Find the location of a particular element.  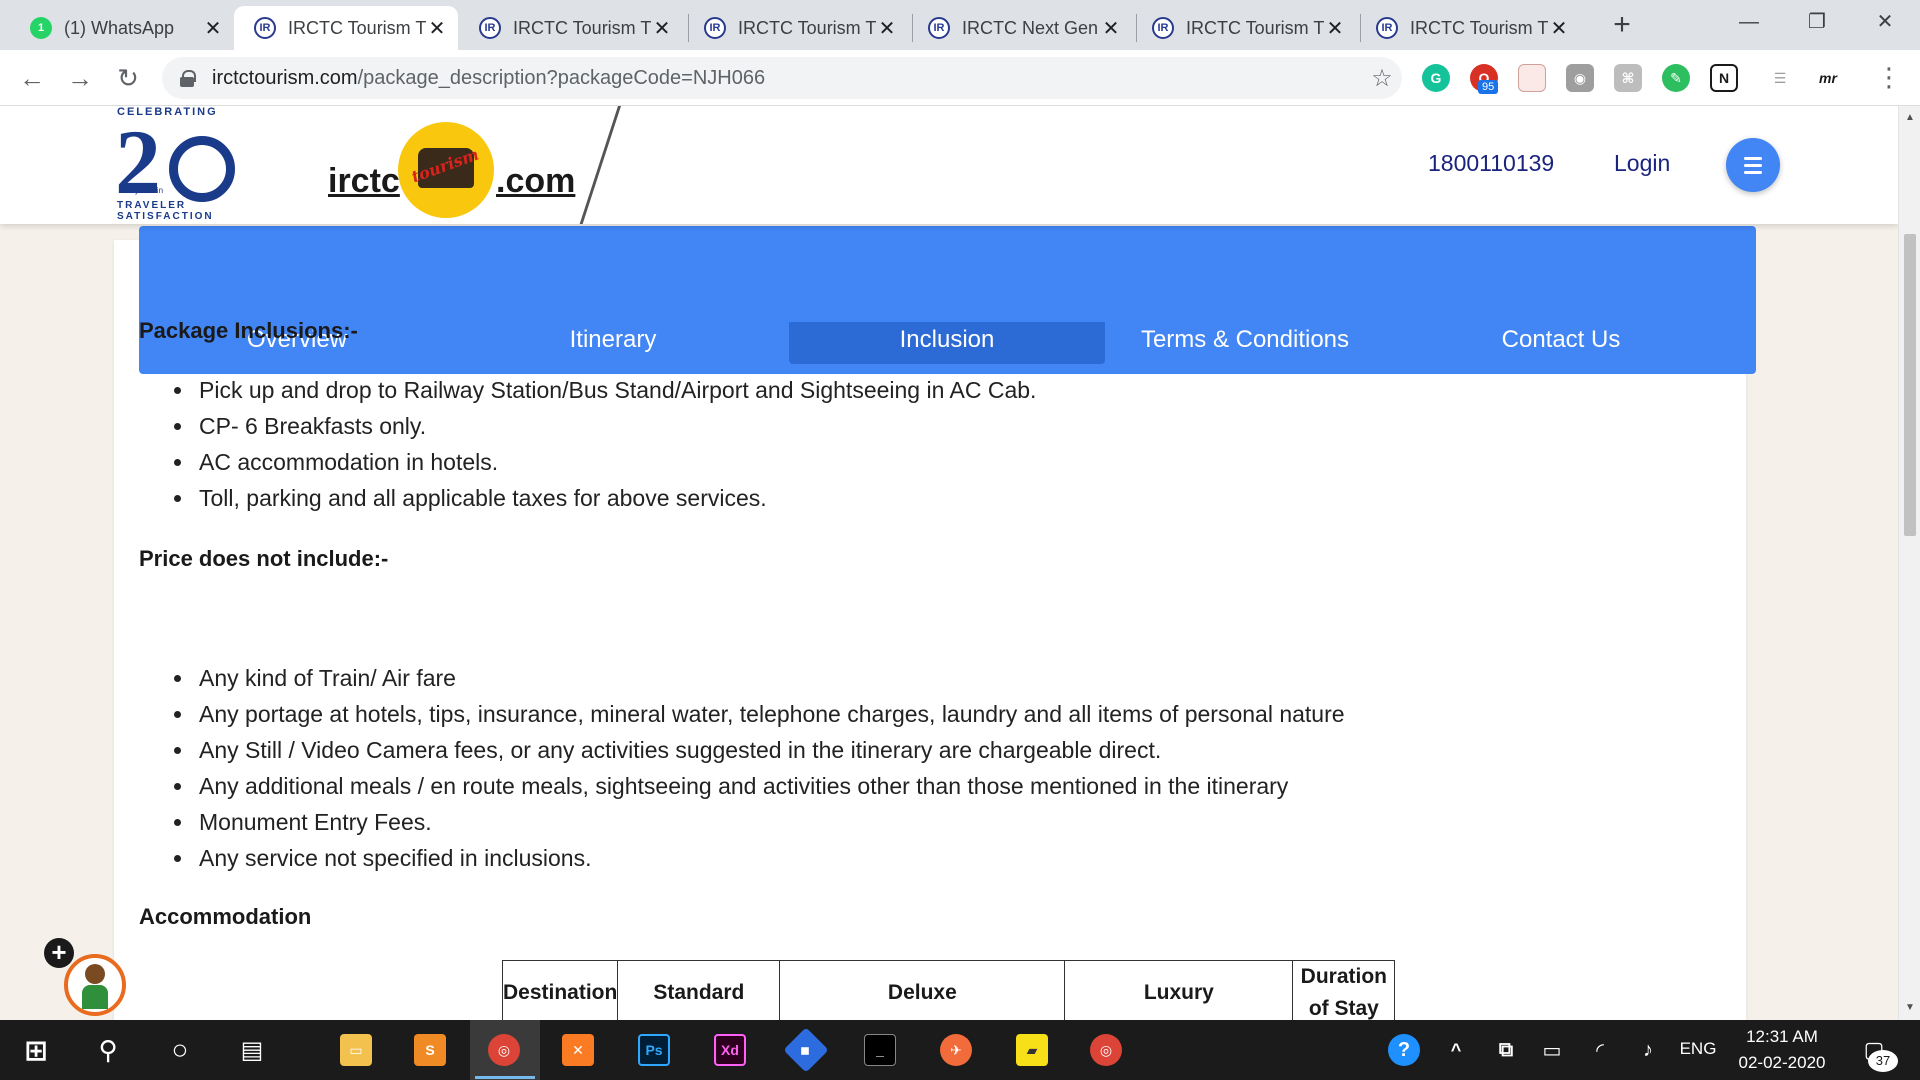

extension-gray-icon: ⌘ is located at coordinates (1628, 78).